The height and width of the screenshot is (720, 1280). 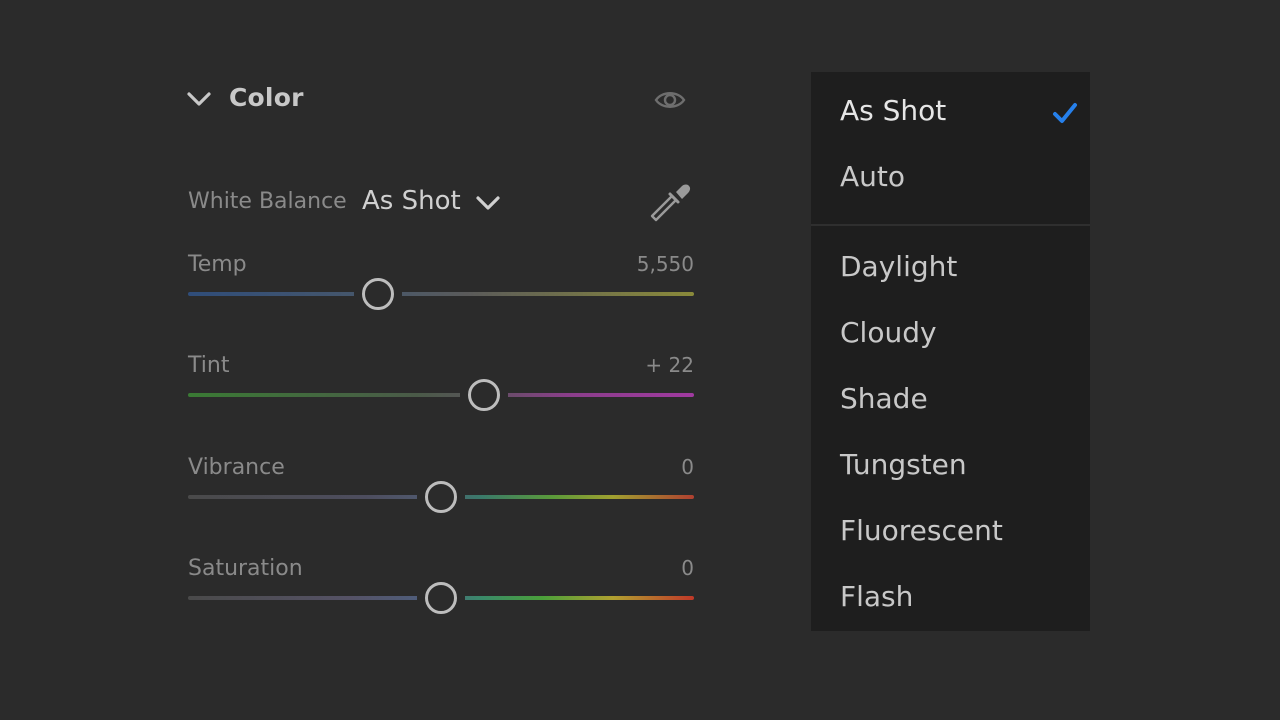 I want to click on menu-item-flash: Flash, so click(x=950, y=599).